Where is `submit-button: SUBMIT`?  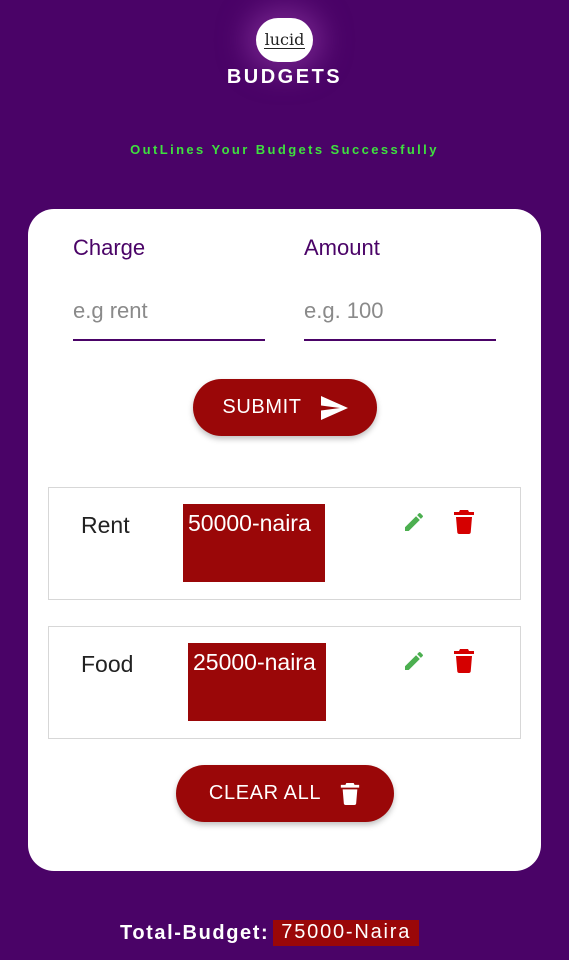 submit-button: SUBMIT is located at coordinates (285, 407).